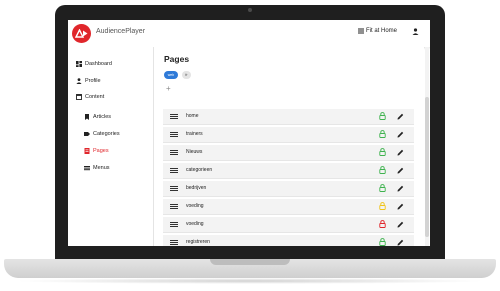  I want to click on scrollbar-thumb, so click(427, 167).